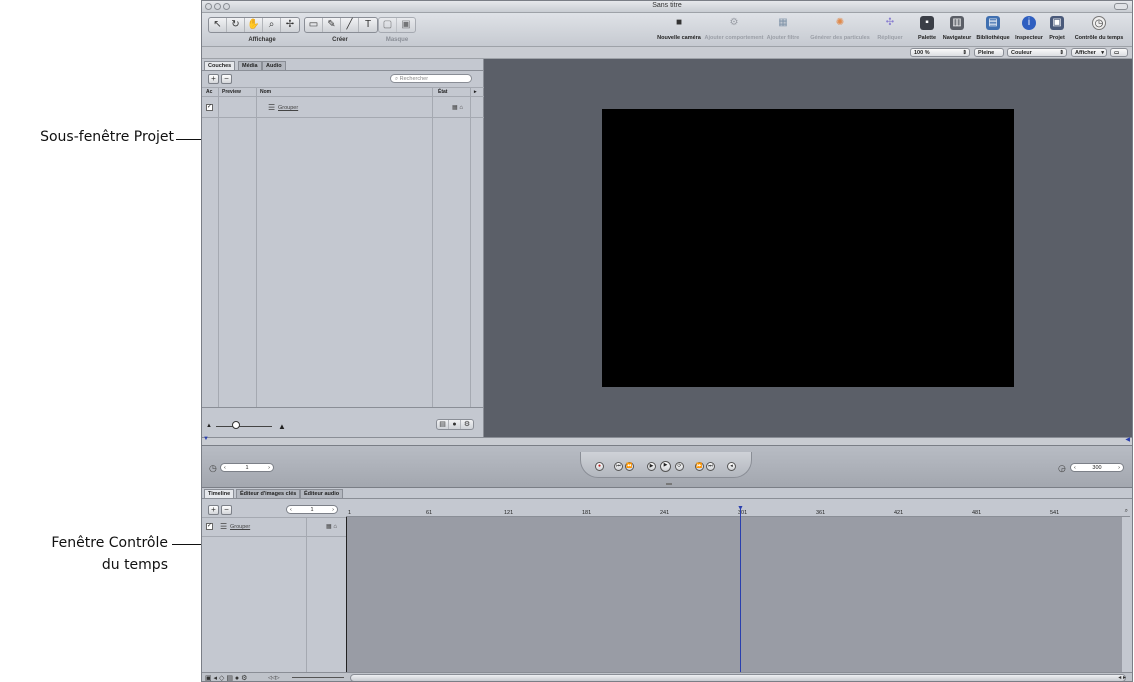 Image resolution: width=1134 pixels, height=682 pixels. I want to click on end-frame-field: ‹ 300 ›, so click(1097, 467).